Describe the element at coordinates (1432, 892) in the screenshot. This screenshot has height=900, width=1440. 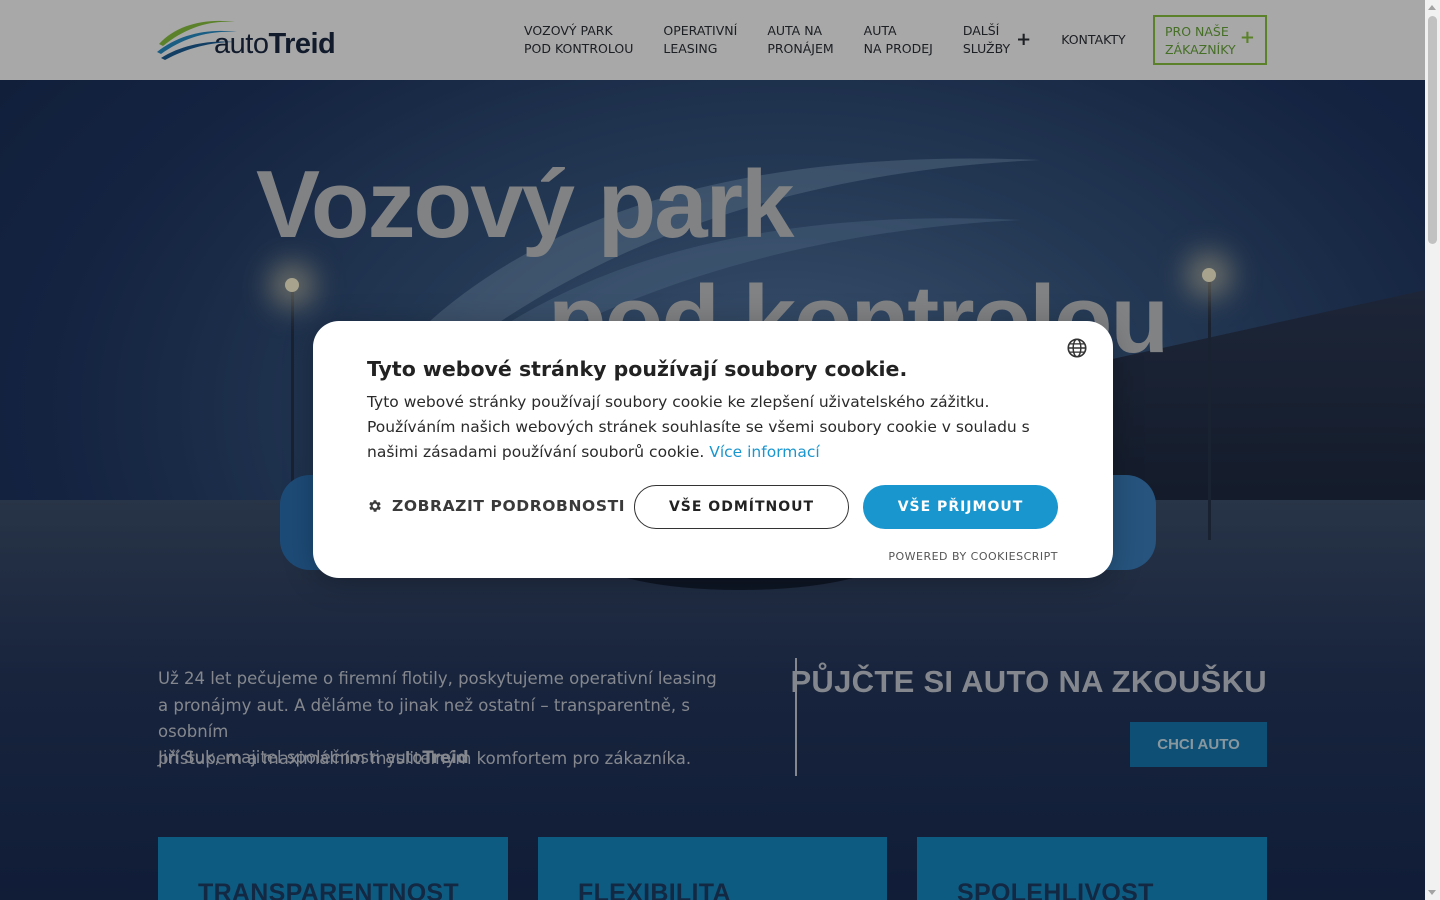
I see `scroll-down-arrow-icon` at that location.